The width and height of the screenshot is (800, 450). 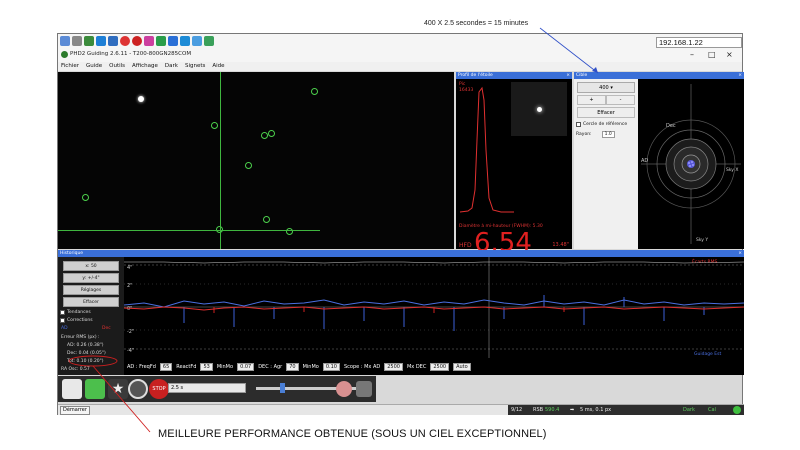 I want to click on legend-ra: AD, so click(x=64, y=328).